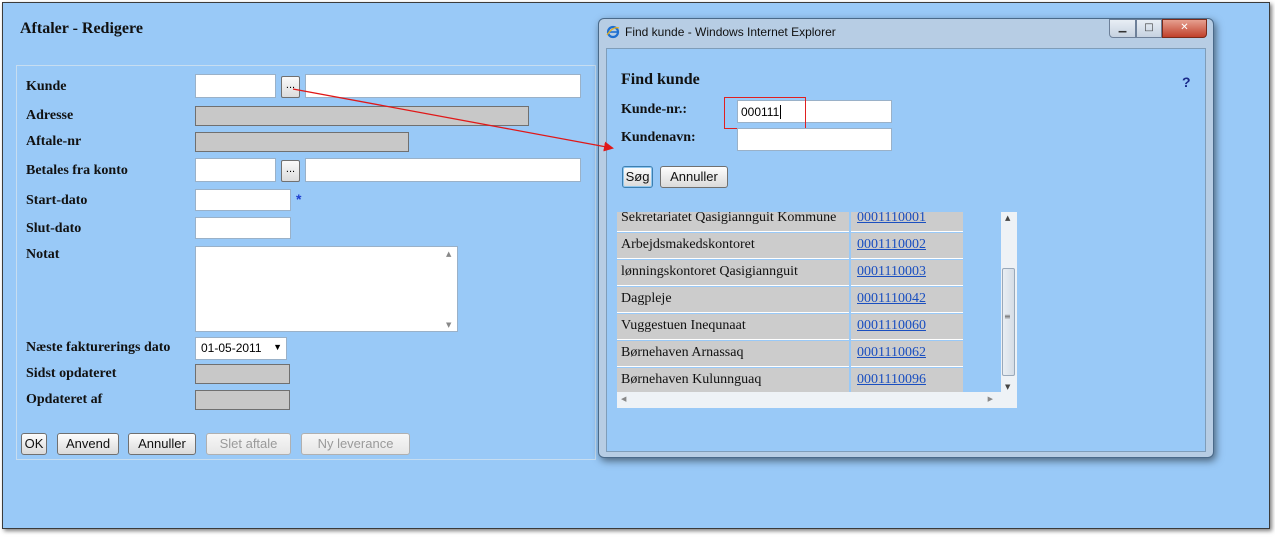 This screenshot has height=537, width=1275. What do you see at coordinates (623, 399) in the screenshot?
I see `scroll-left-icon: ◀` at bounding box center [623, 399].